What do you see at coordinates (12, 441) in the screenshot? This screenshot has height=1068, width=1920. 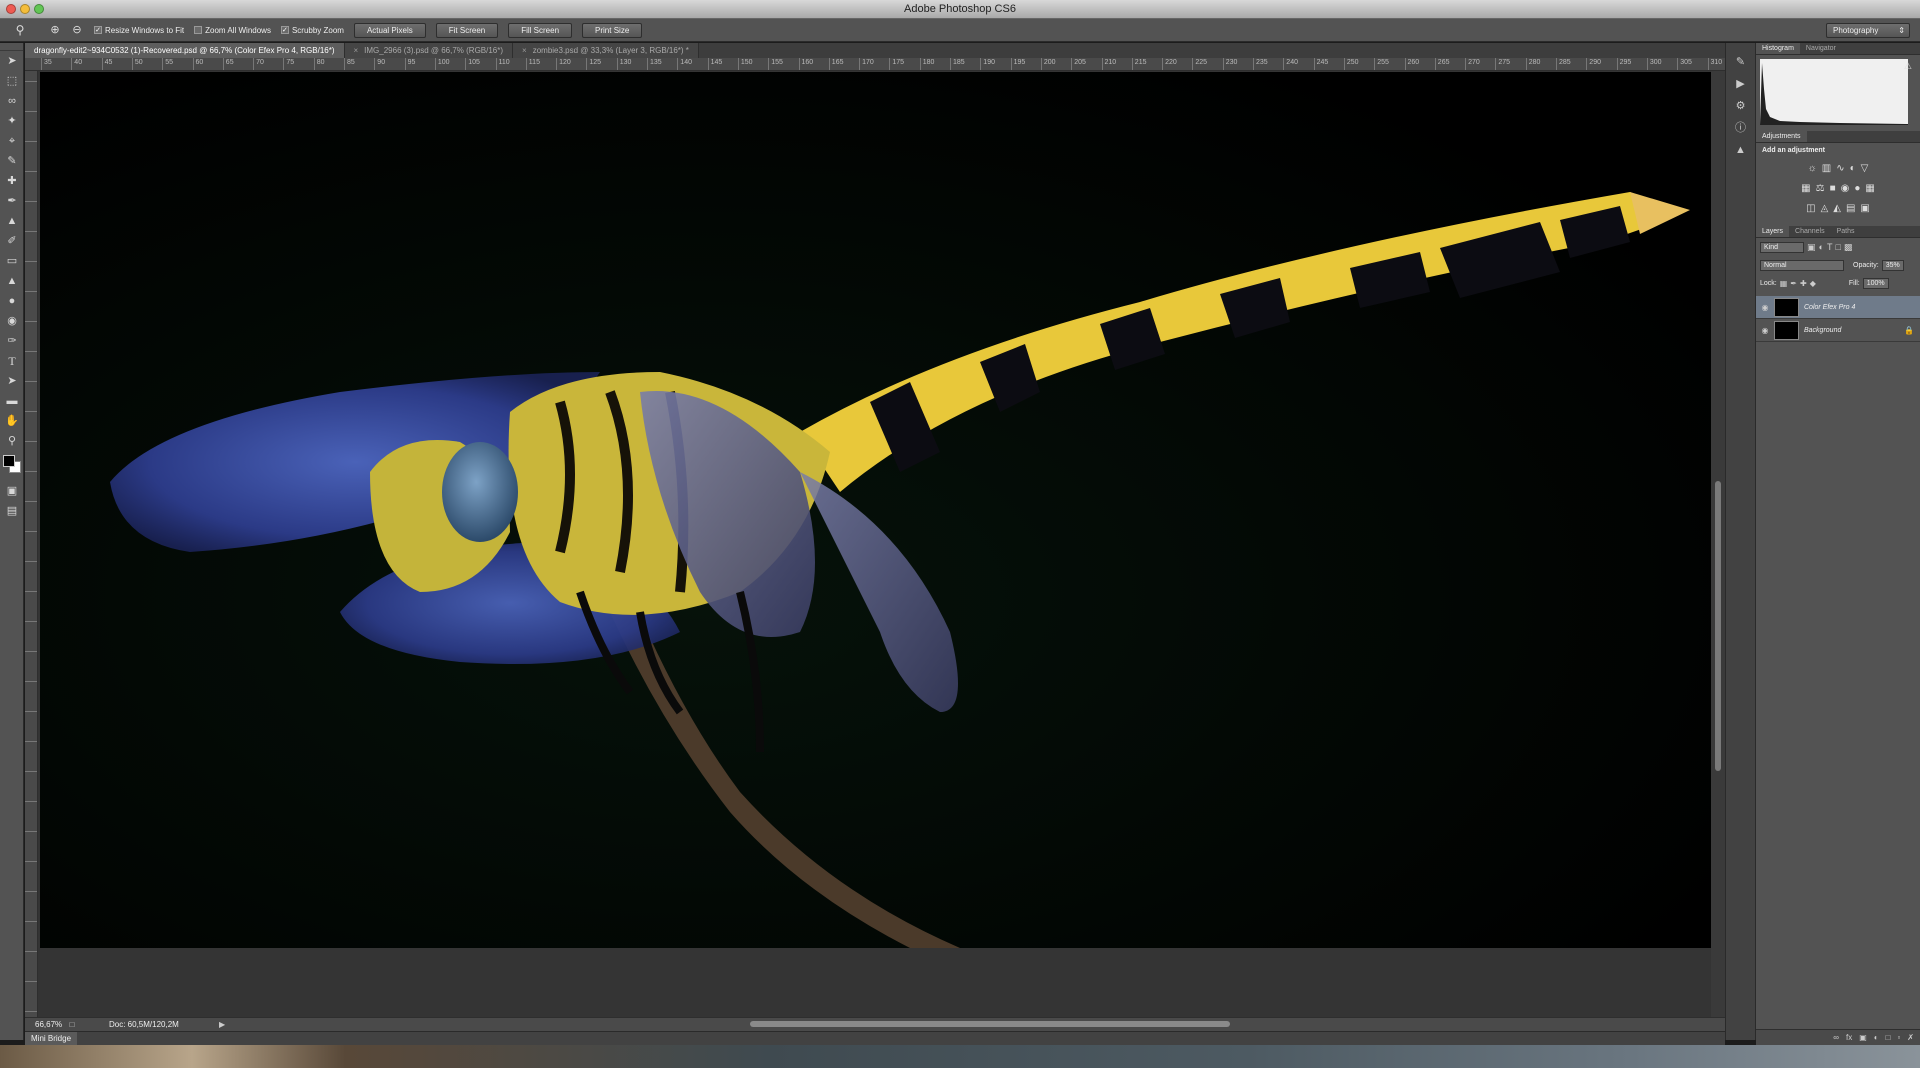 I see `zoom-tool-icon: ⚲` at bounding box center [12, 441].